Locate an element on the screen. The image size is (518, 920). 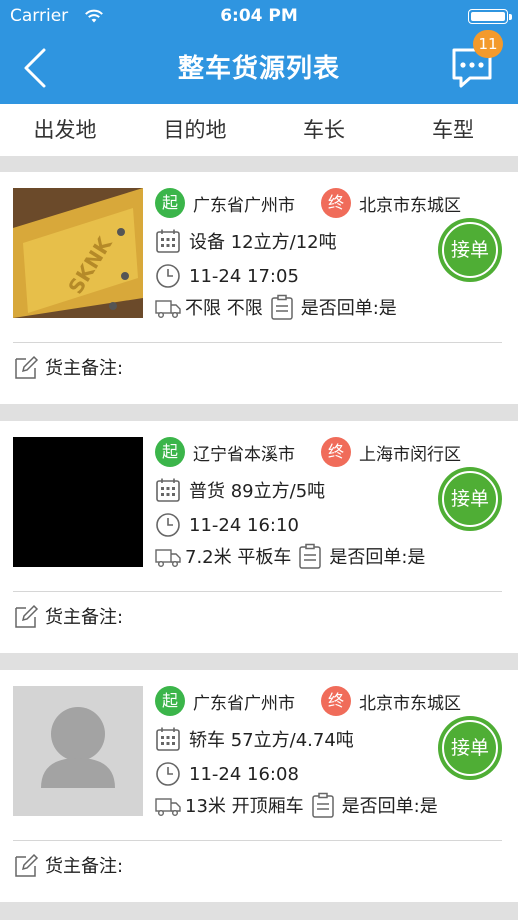
origin-city: 辽宁省本溪市 is located at coordinates (244, 454).